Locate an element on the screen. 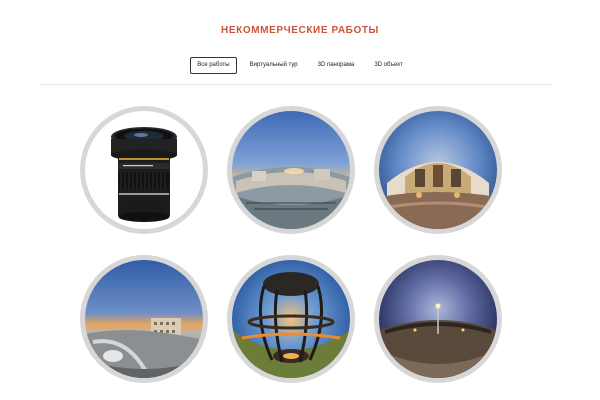 Image resolution: width=600 pixels, height=400 pixels. portfolio-item-gazebo is located at coordinates (291, 319).